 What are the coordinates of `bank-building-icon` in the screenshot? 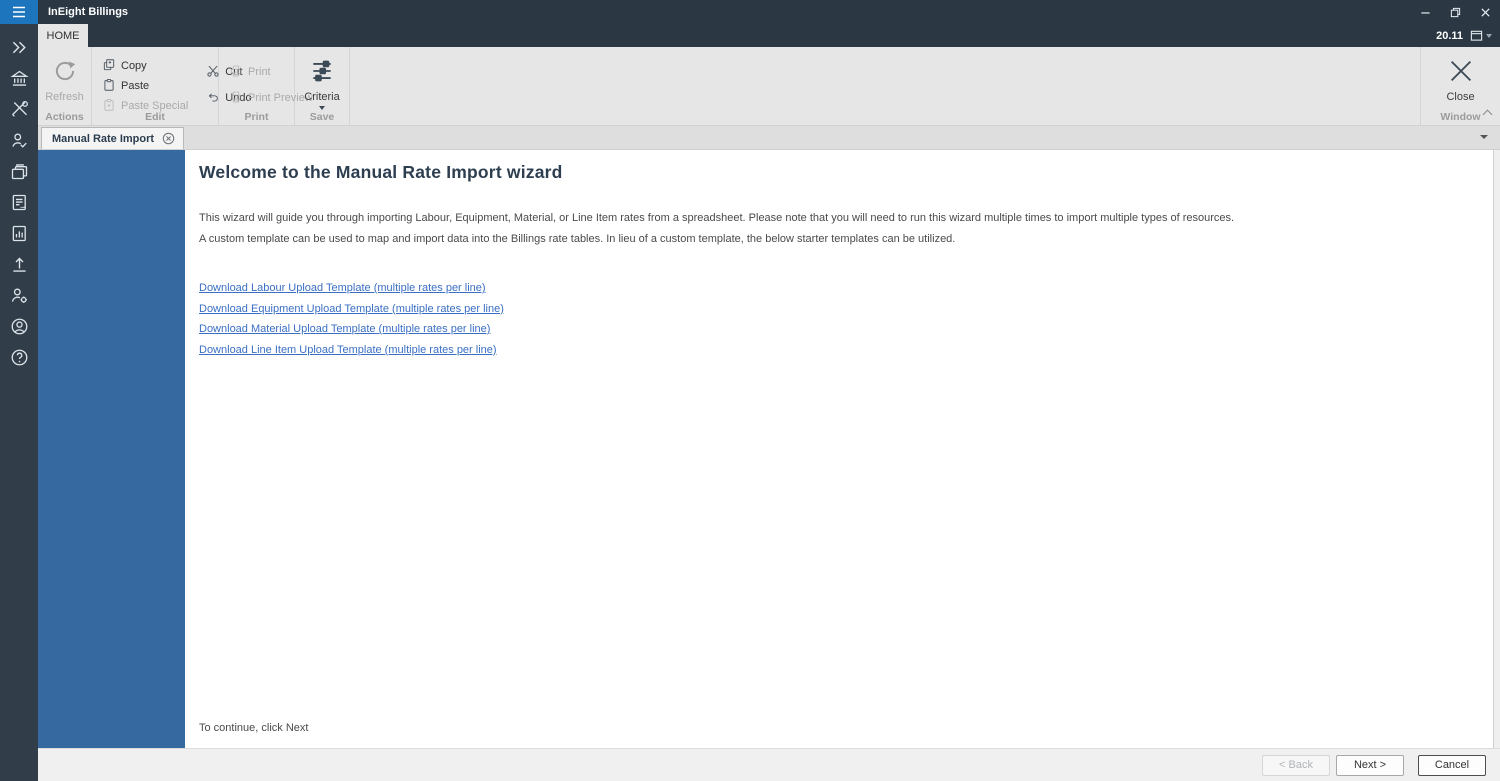 It's located at (19, 78).